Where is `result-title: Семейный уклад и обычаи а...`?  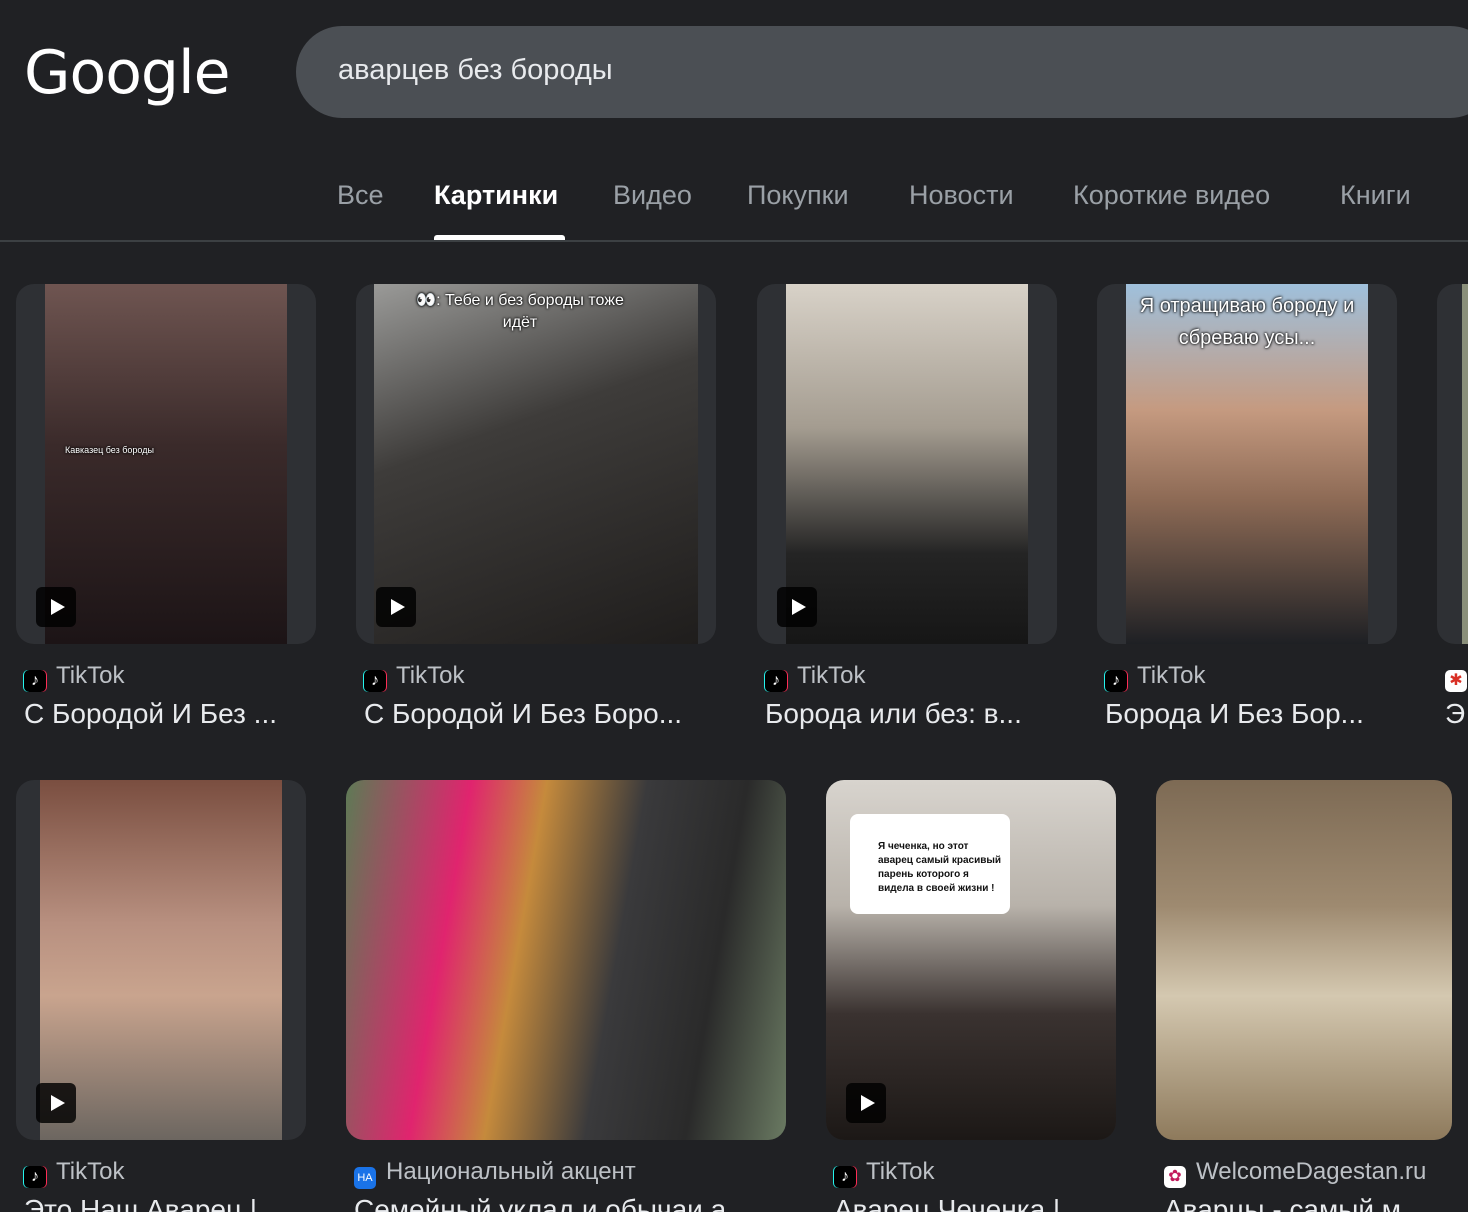
result-title: Семейный уклад и обычаи а... is located at coordinates (566, 1203).